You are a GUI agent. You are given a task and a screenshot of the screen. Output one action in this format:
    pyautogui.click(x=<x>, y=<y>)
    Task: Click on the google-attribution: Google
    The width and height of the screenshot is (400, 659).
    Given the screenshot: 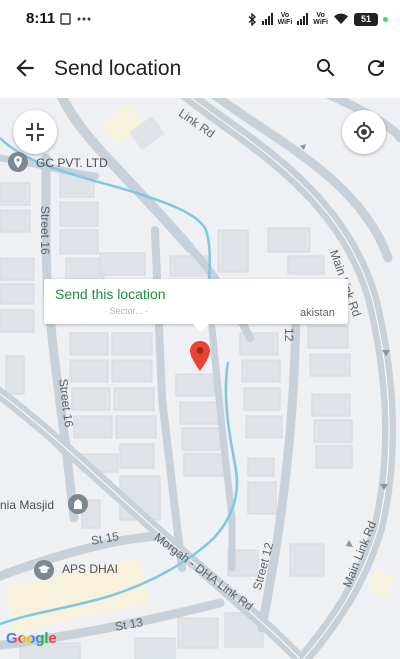 What is the action you would take?
    pyautogui.click(x=31, y=638)
    